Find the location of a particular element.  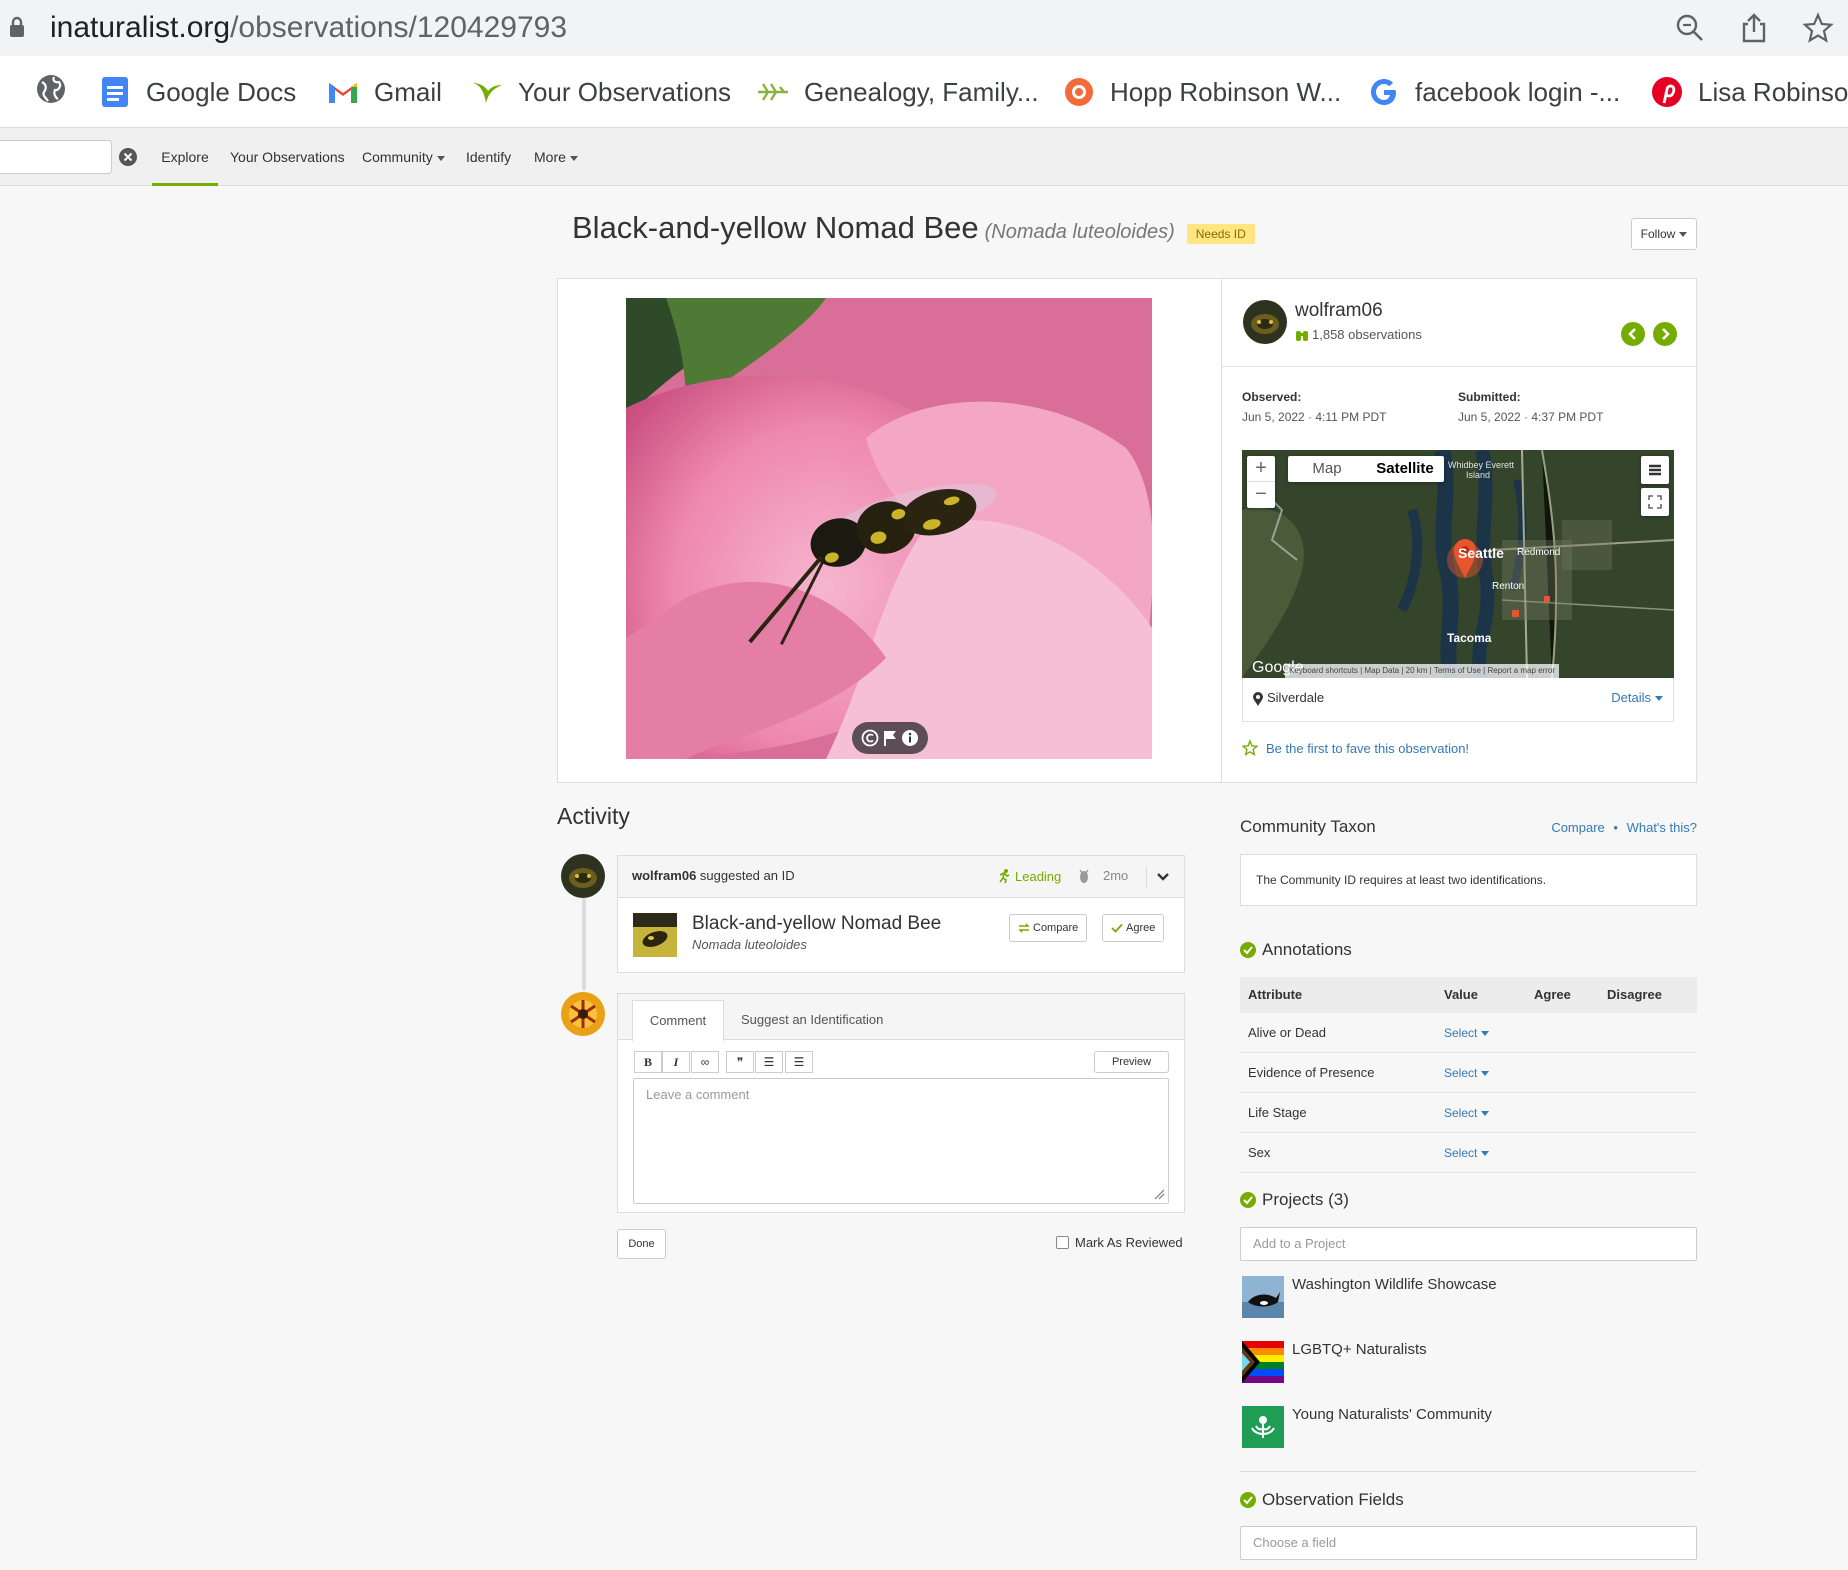

project-name: Young Naturalists' Community is located at coordinates (1392, 1414).